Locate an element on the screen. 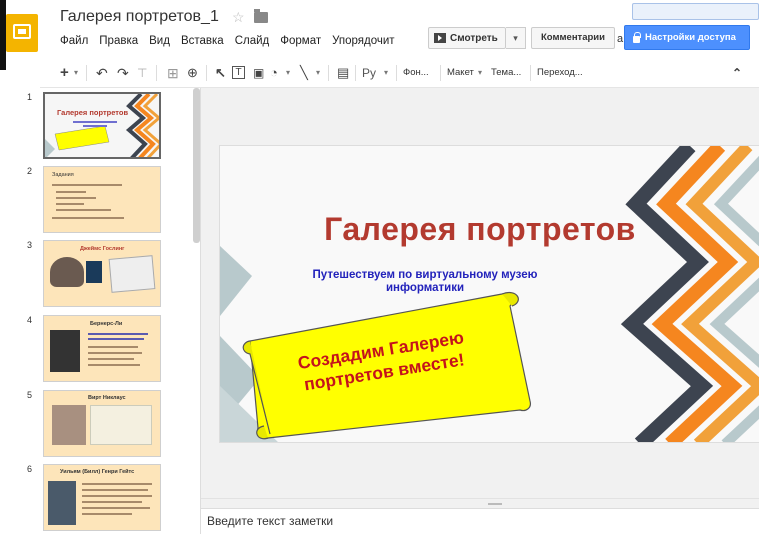 Image resolution: width=759 pixels, height=534 pixels. notes-resize-bar is located at coordinates (480, 503).